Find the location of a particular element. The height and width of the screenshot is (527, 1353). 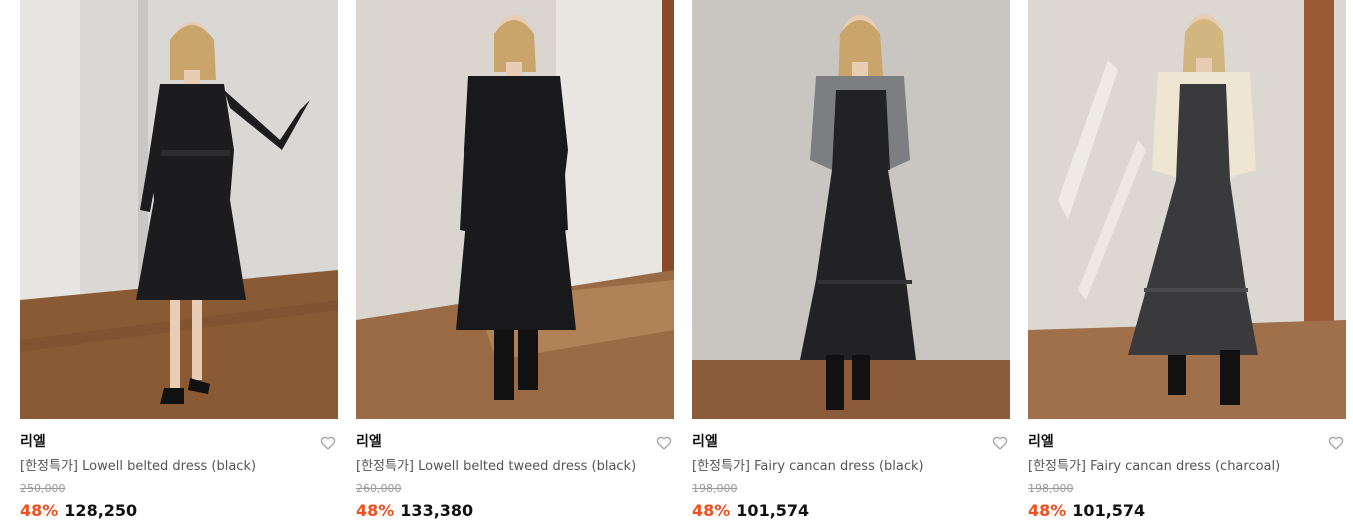

sale-price: 133,380 is located at coordinates (437, 510).